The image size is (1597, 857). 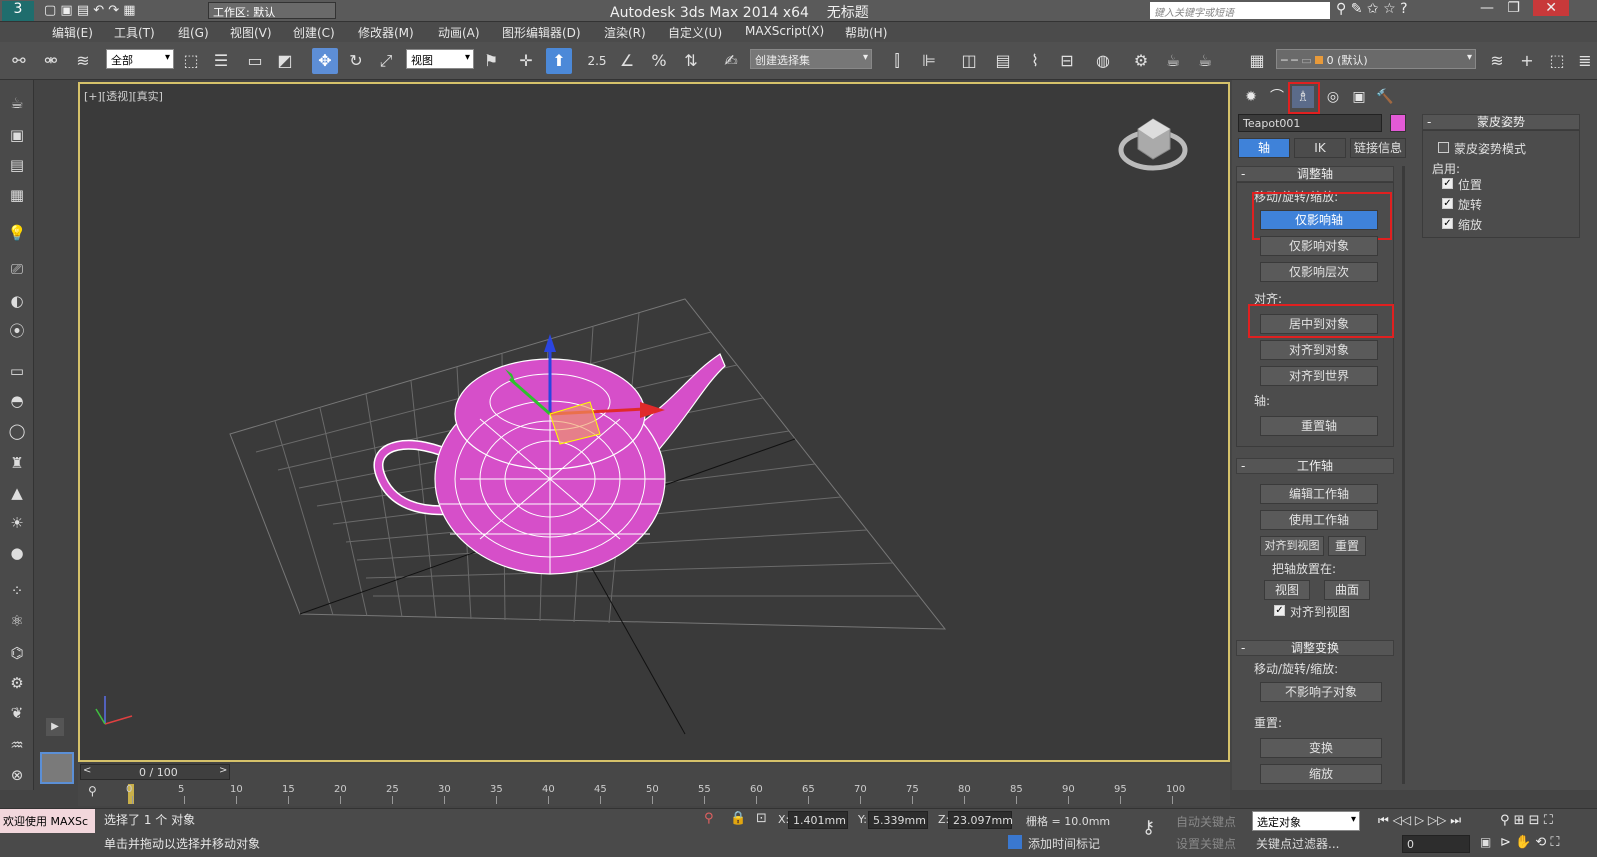 What do you see at coordinates (1287, 590) in the screenshot?
I see `place-view-button: 视图` at bounding box center [1287, 590].